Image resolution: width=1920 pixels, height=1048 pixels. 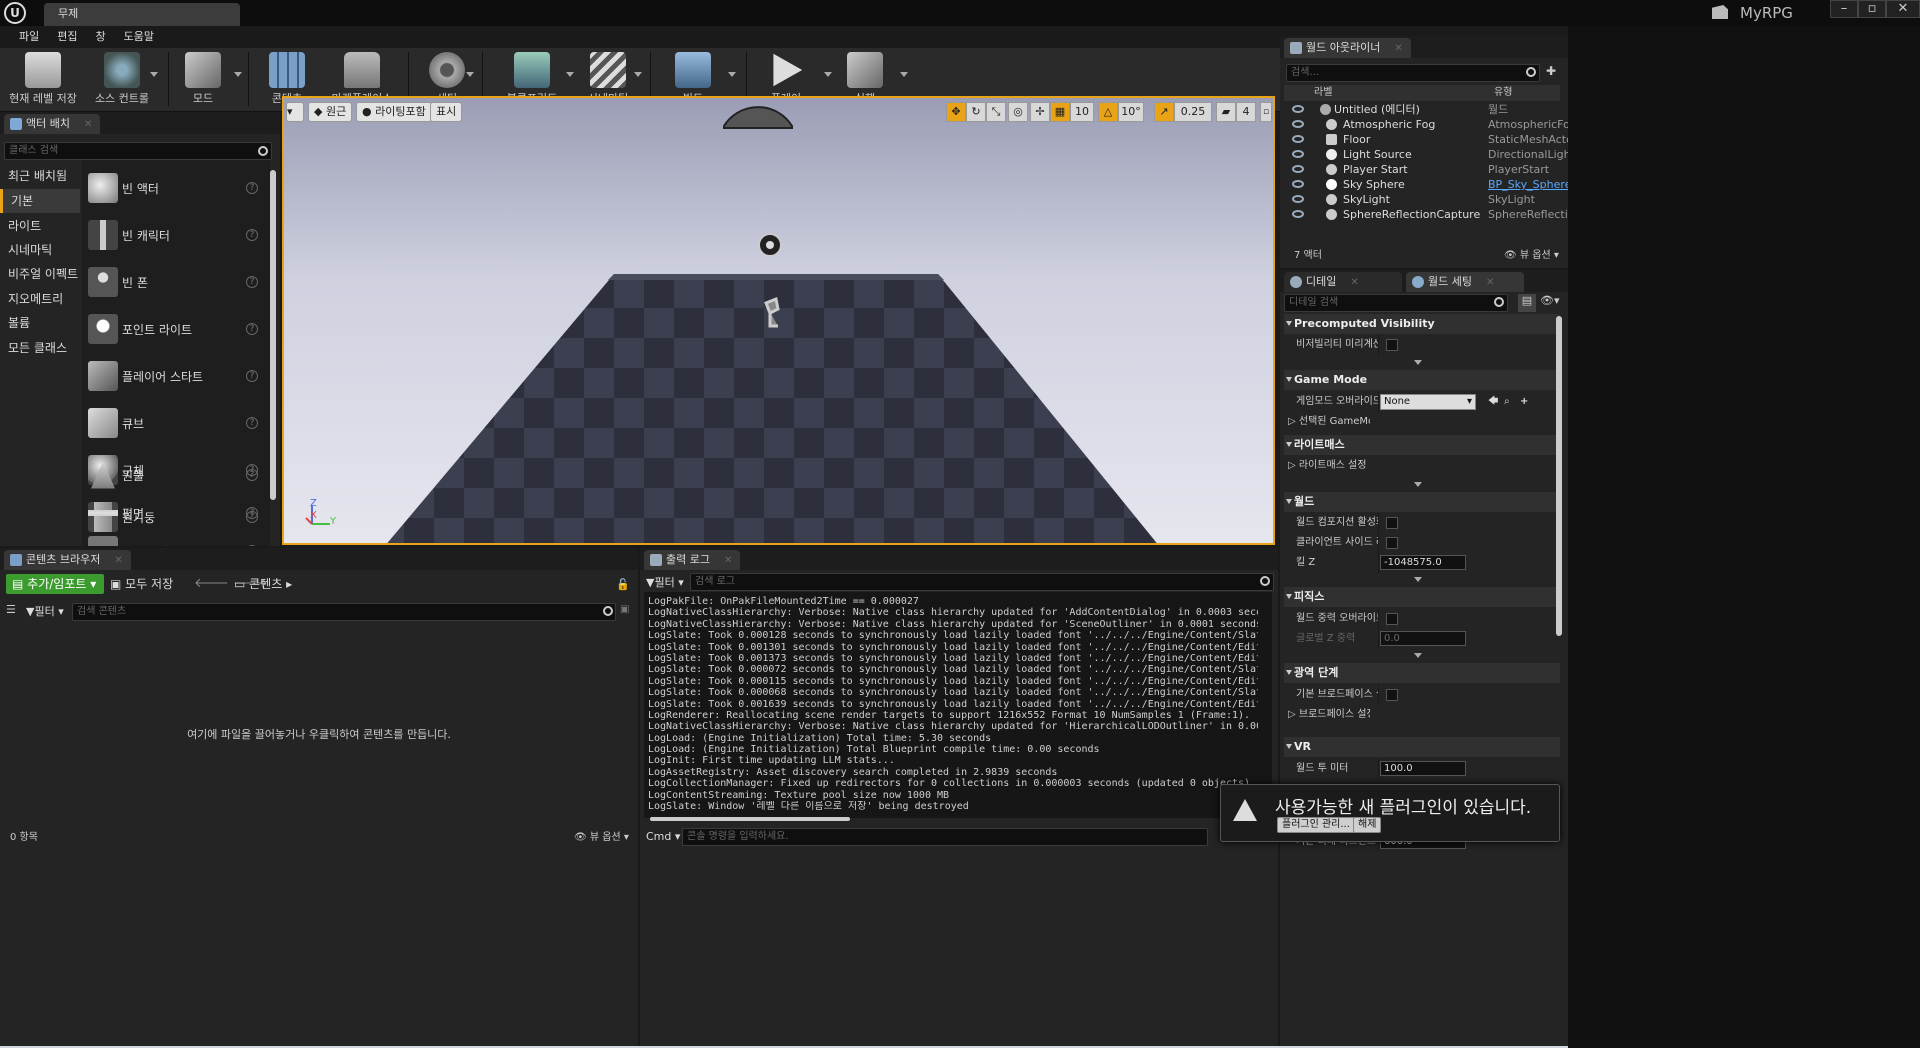 What do you see at coordinates (52, 124) in the screenshot?
I see `tab-place-actors: 액터 배치 ✕` at bounding box center [52, 124].